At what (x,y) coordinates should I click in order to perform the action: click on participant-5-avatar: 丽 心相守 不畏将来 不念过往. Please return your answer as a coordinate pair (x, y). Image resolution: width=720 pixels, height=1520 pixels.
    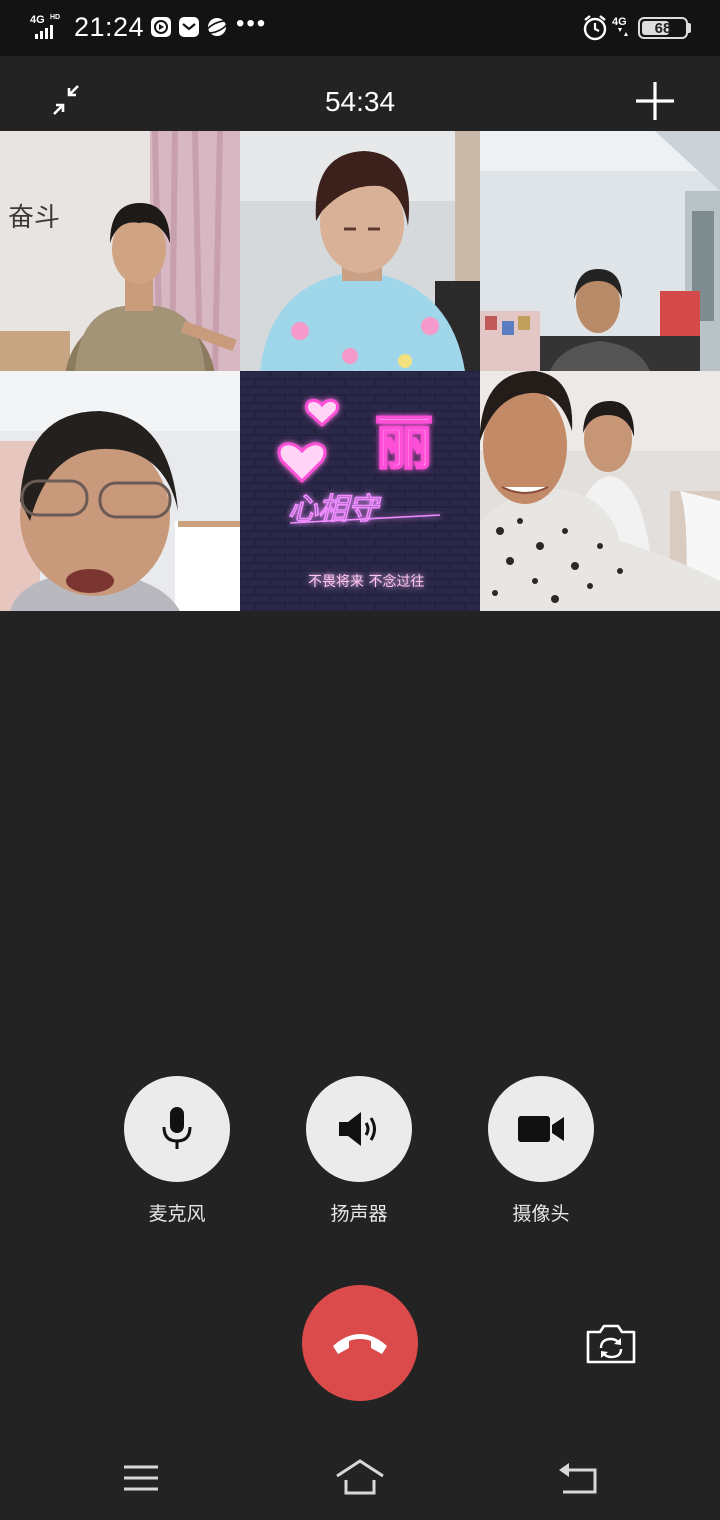
    Looking at the image, I should click on (360, 491).